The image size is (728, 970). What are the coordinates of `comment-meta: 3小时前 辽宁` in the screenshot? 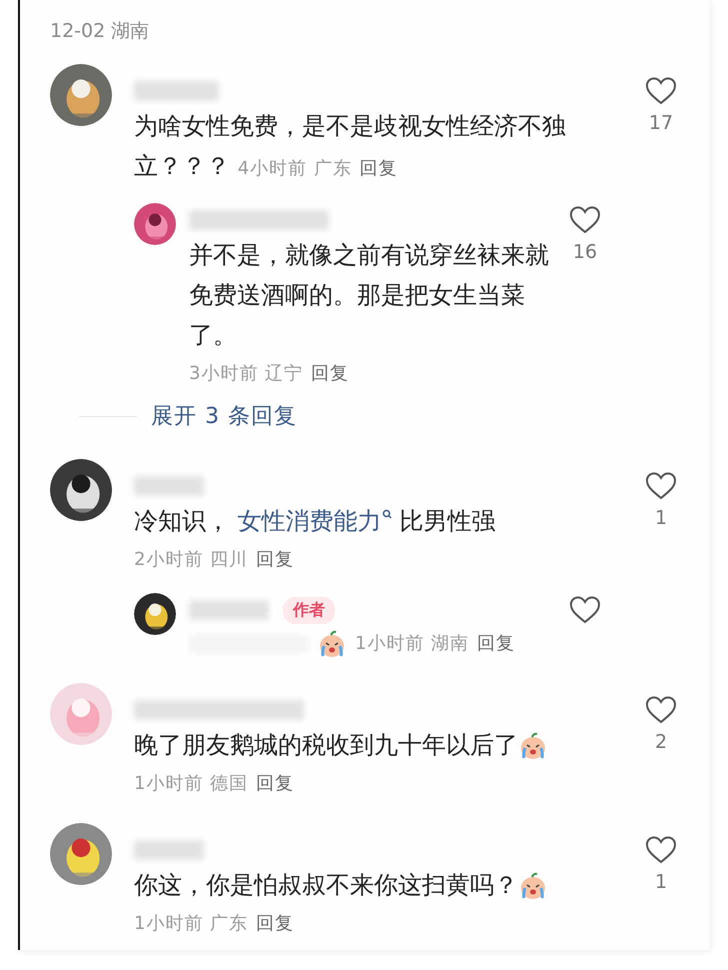 It's located at (246, 374).